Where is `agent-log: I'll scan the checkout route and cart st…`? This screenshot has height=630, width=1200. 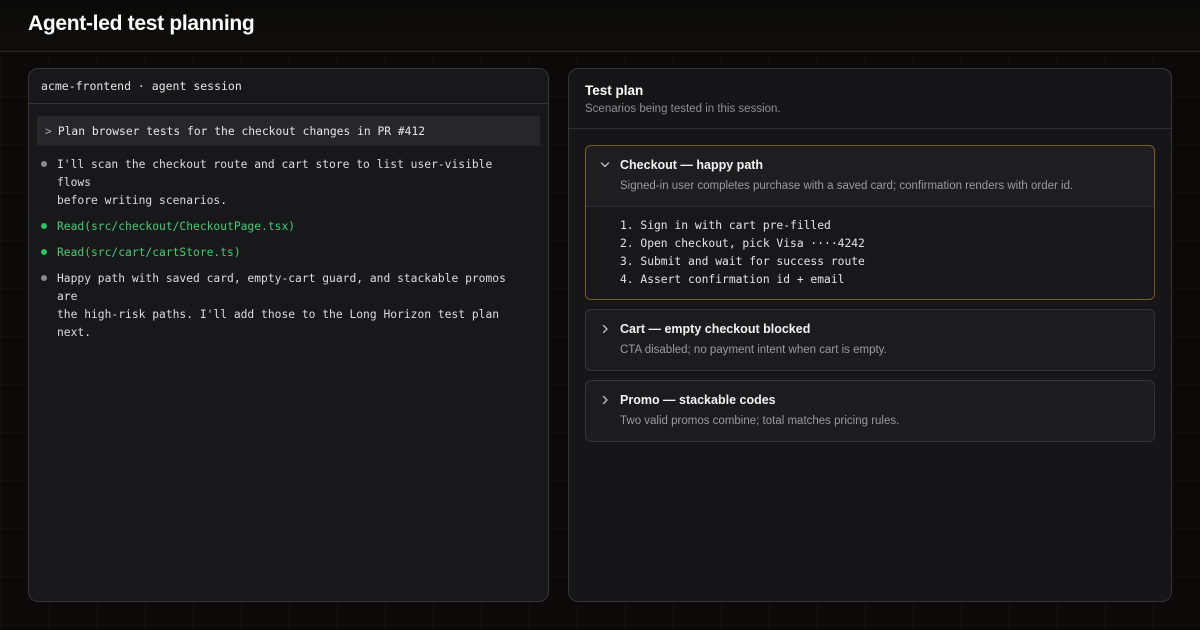
agent-log: I'll scan the checkout route and cart st… is located at coordinates (288, 249).